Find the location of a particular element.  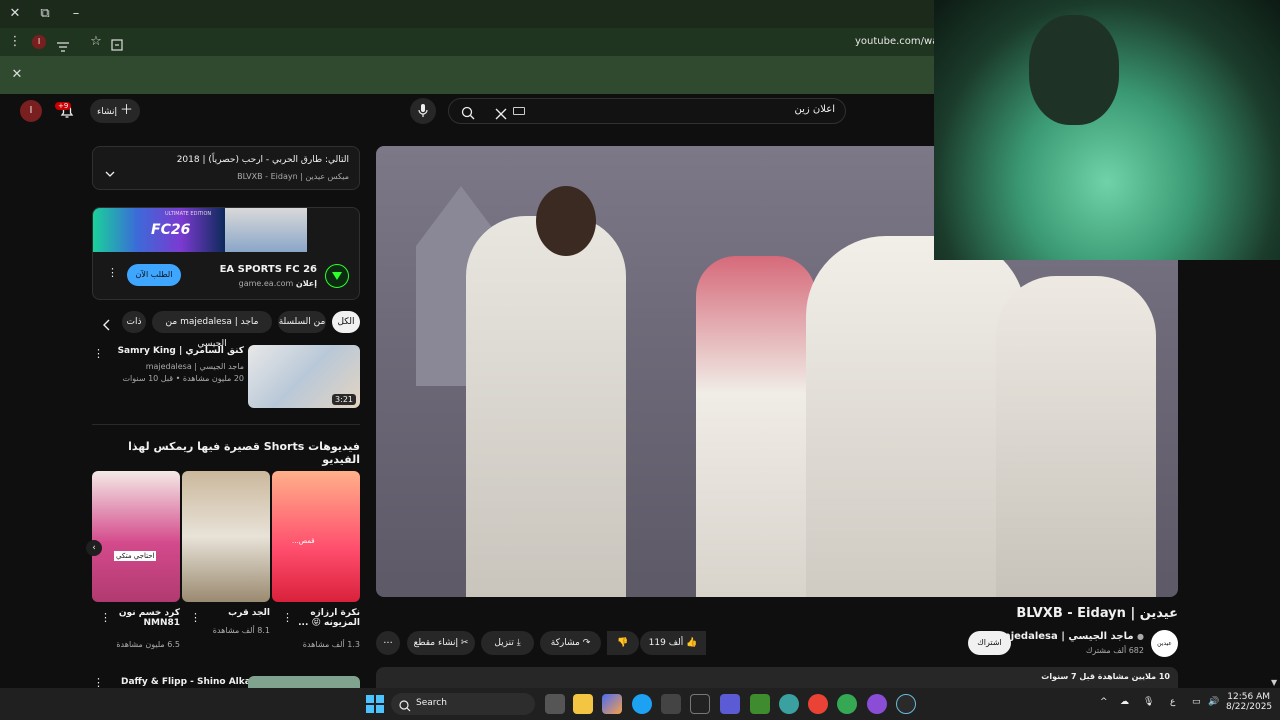

ad-banner-logo: FC26 is located at coordinates (171, 230).